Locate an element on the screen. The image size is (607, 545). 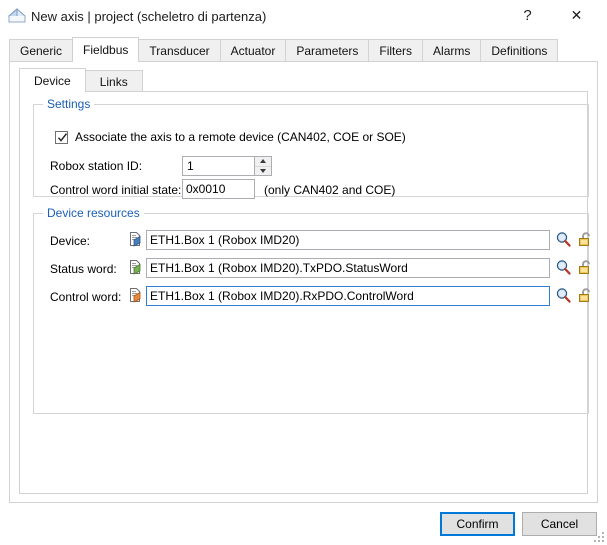
confirm-button-label: Confirm is located at coordinates (477, 524).